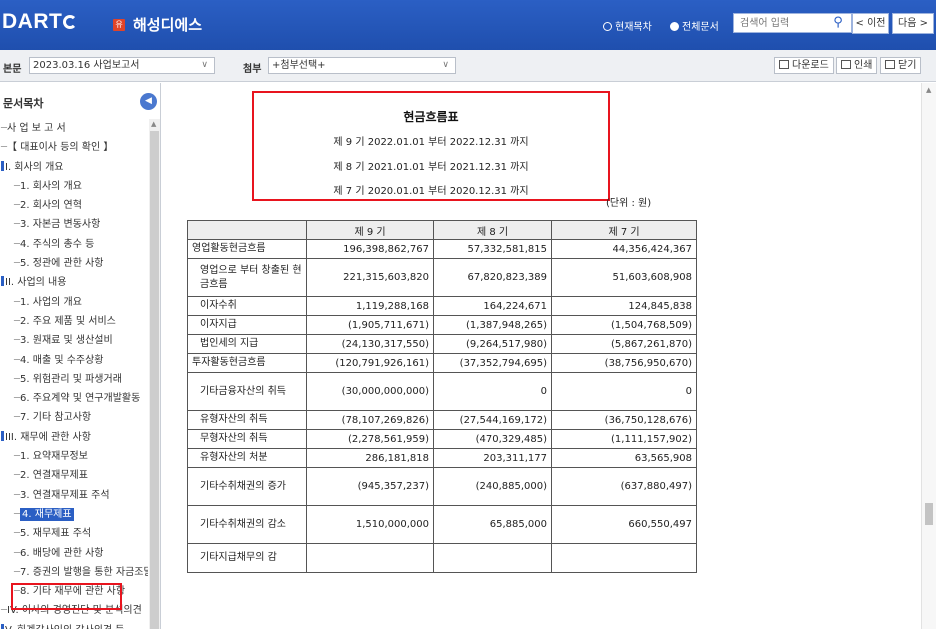 The image size is (936, 629). I want to click on next-label: 다음, so click(907, 23).